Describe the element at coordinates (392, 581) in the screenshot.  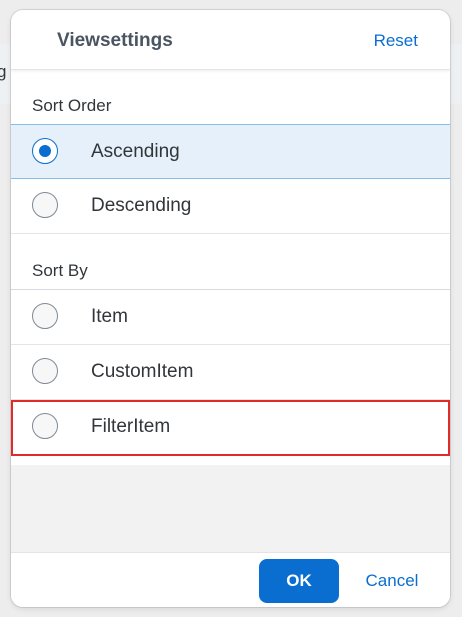
I see `cancel-button: Cancel` at that location.